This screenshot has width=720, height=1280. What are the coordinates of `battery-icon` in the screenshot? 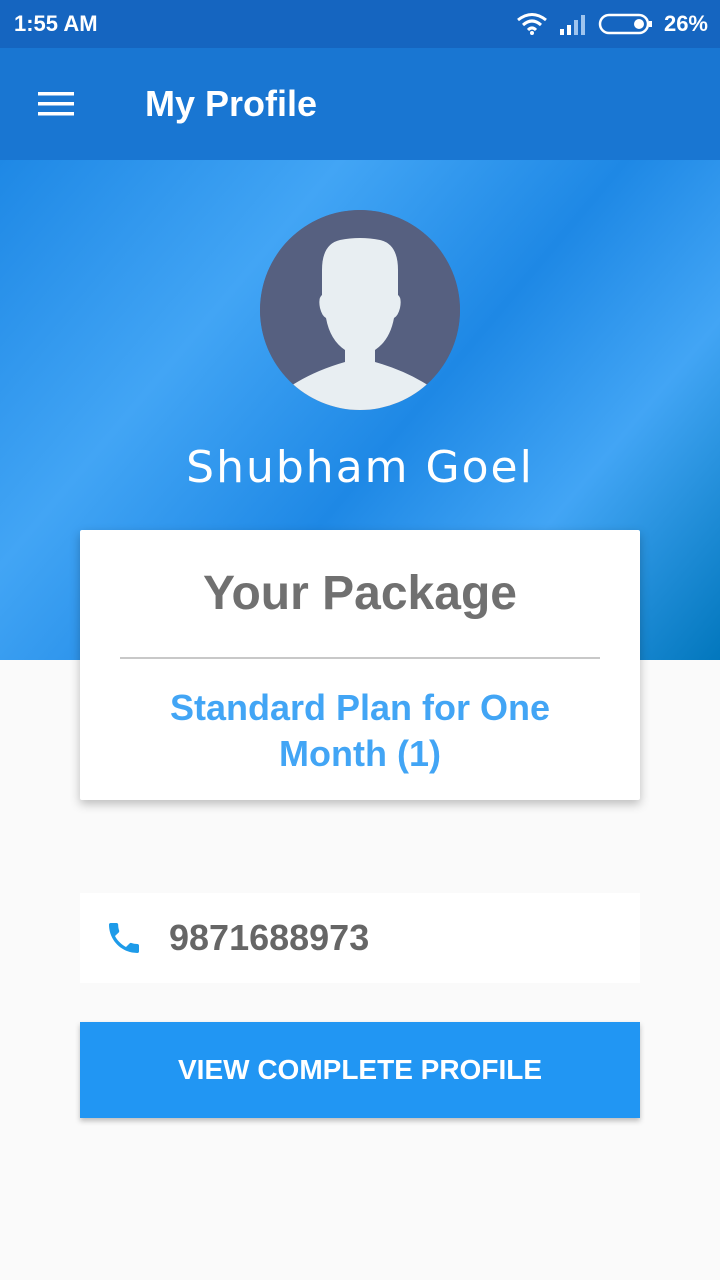 It's located at (625, 24).